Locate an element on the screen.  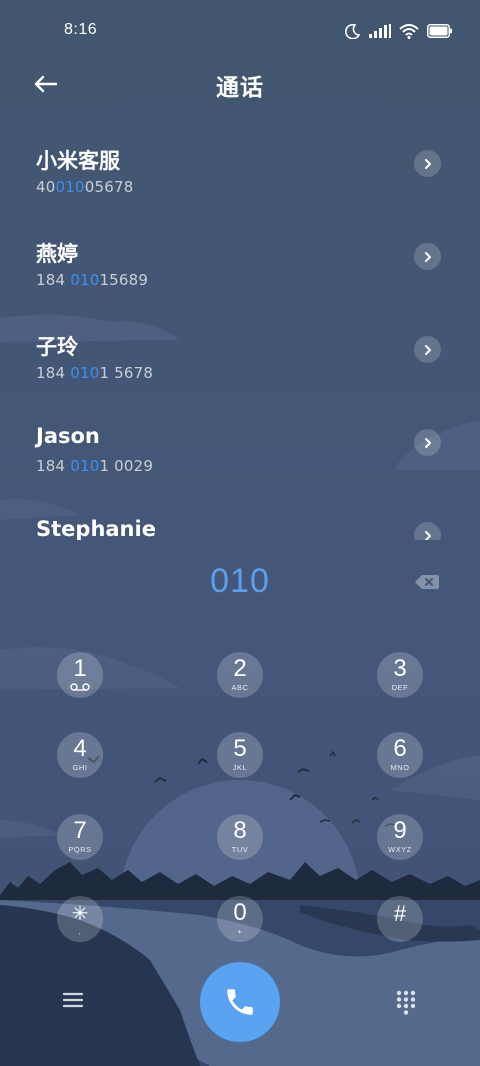
key-1: 1 is located at coordinates (80, 675).